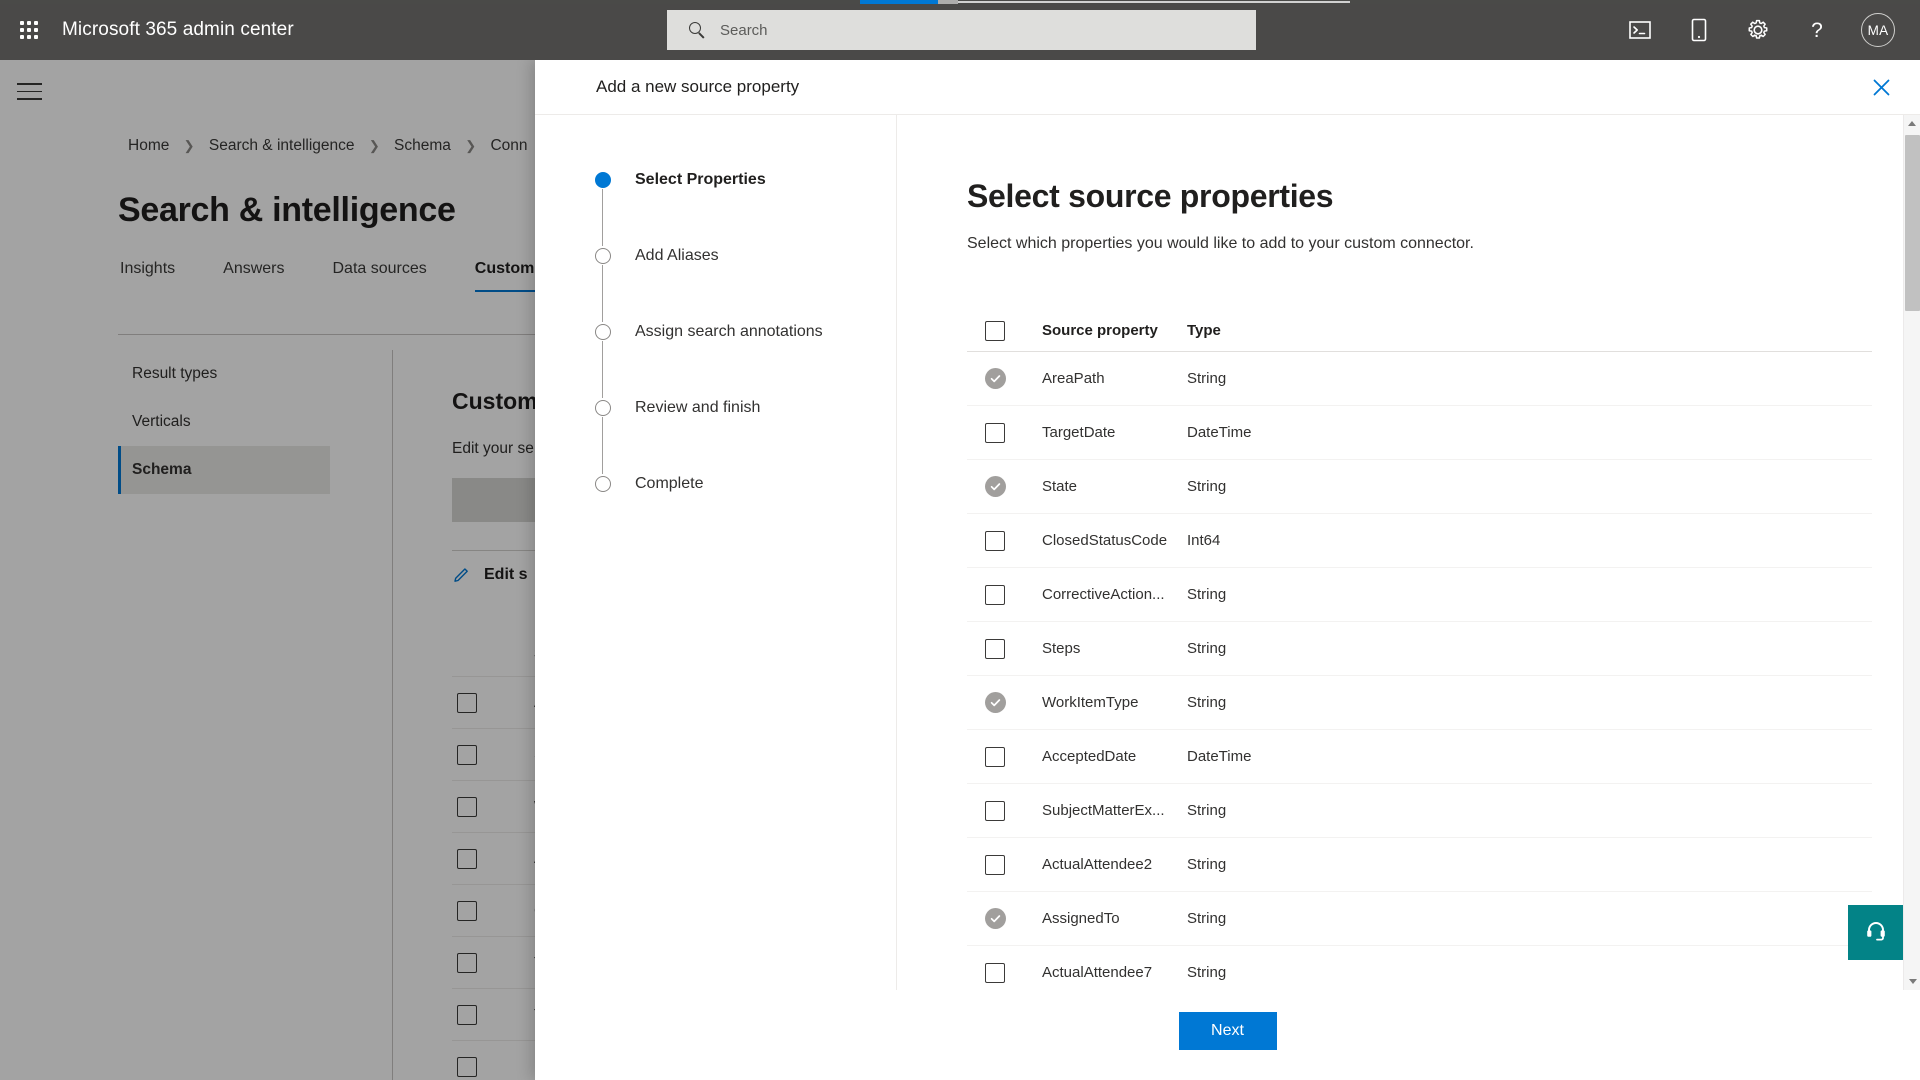 The image size is (1920, 1080). Describe the element at coordinates (1912, 981) in the screenshot. I see `scroll-down-icon` at that location.